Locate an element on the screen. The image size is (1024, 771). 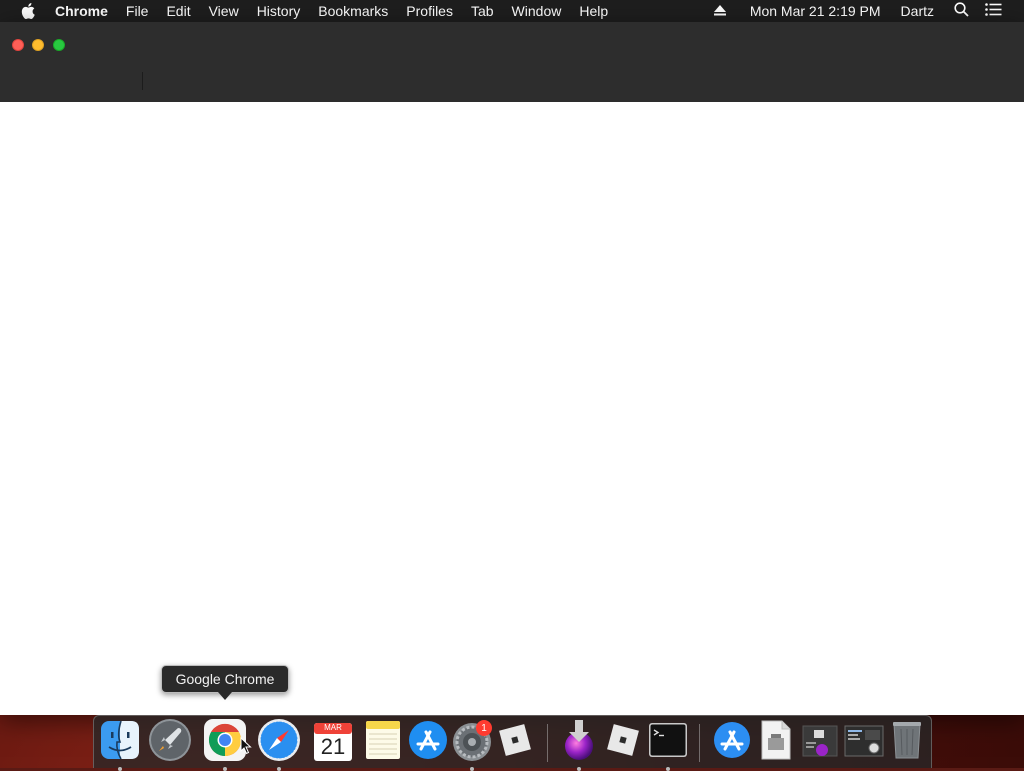
dock-notes is located at coordinates (383, 742).